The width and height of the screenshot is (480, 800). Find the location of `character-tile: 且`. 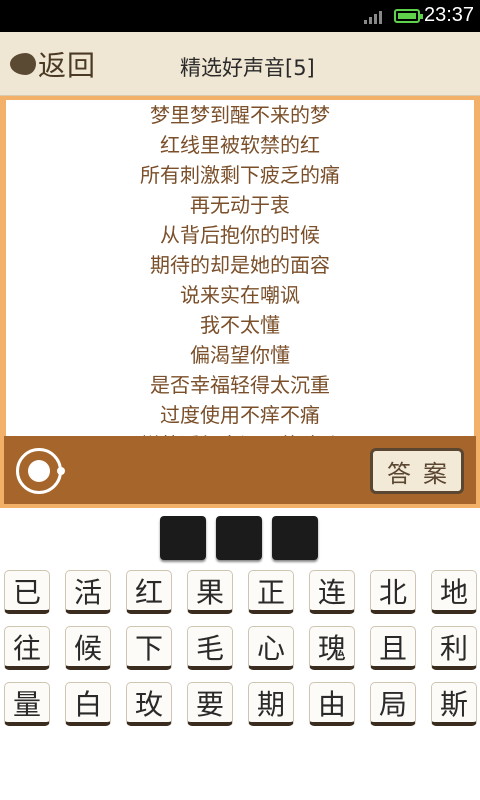

character-tile: 且 is located at coordinates (393, 648).